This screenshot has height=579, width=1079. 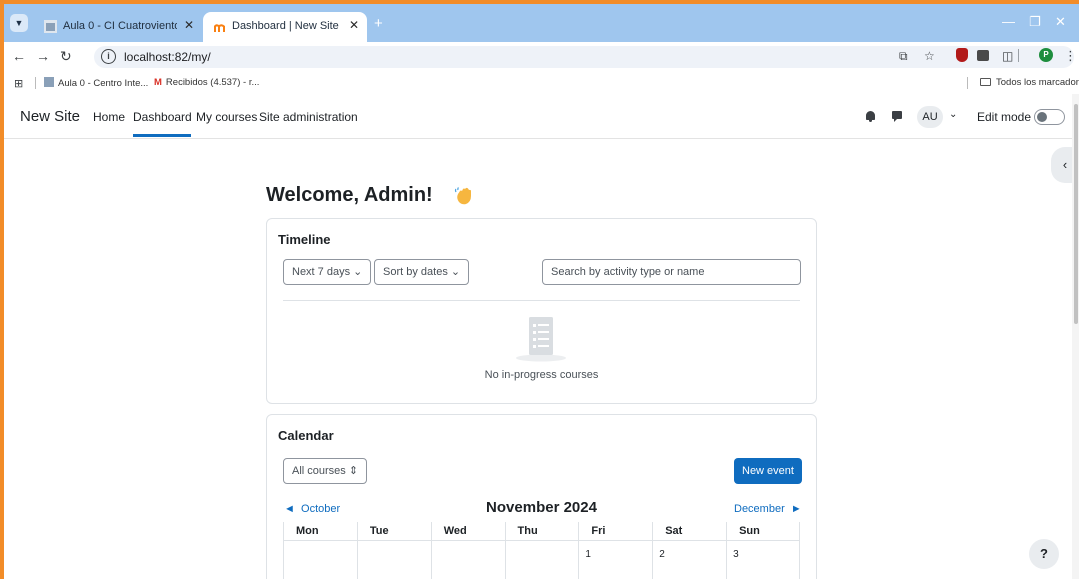 I want to click on messages-chat-icon-tail, so click(x=895, y=120).